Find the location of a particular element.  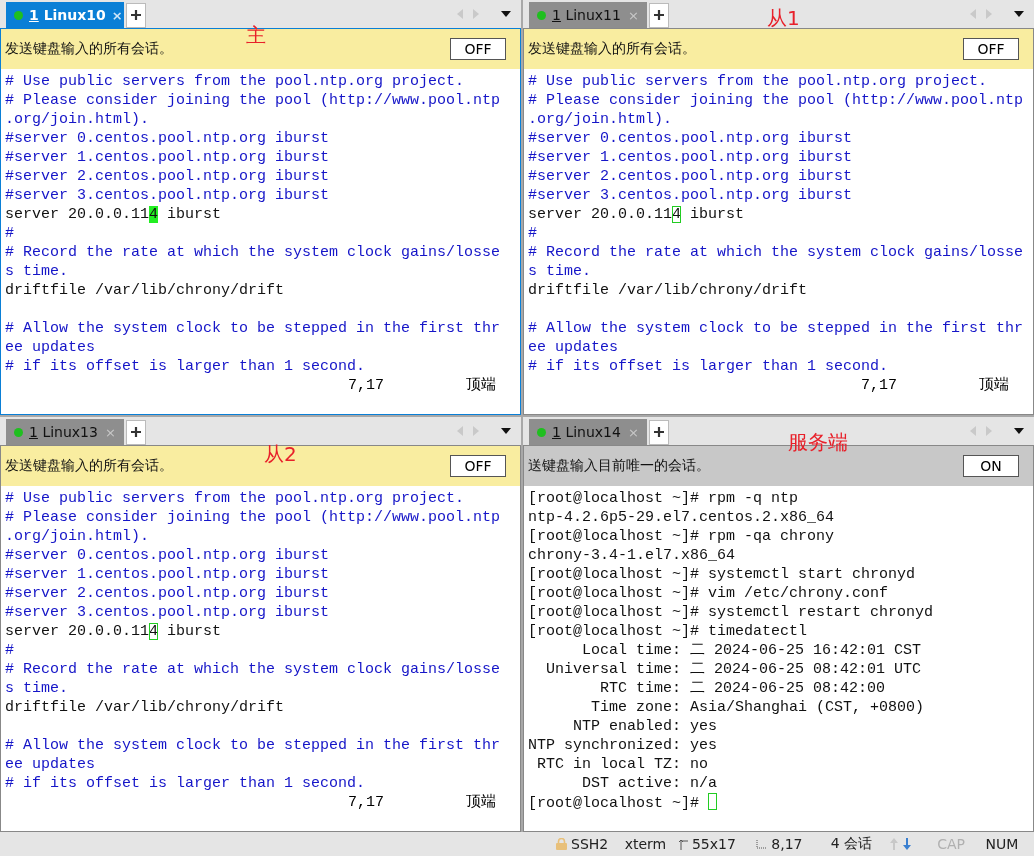

terminal-line: [root@localhost ~]# systemctl start chronyd is located at coordinates (722, 574).